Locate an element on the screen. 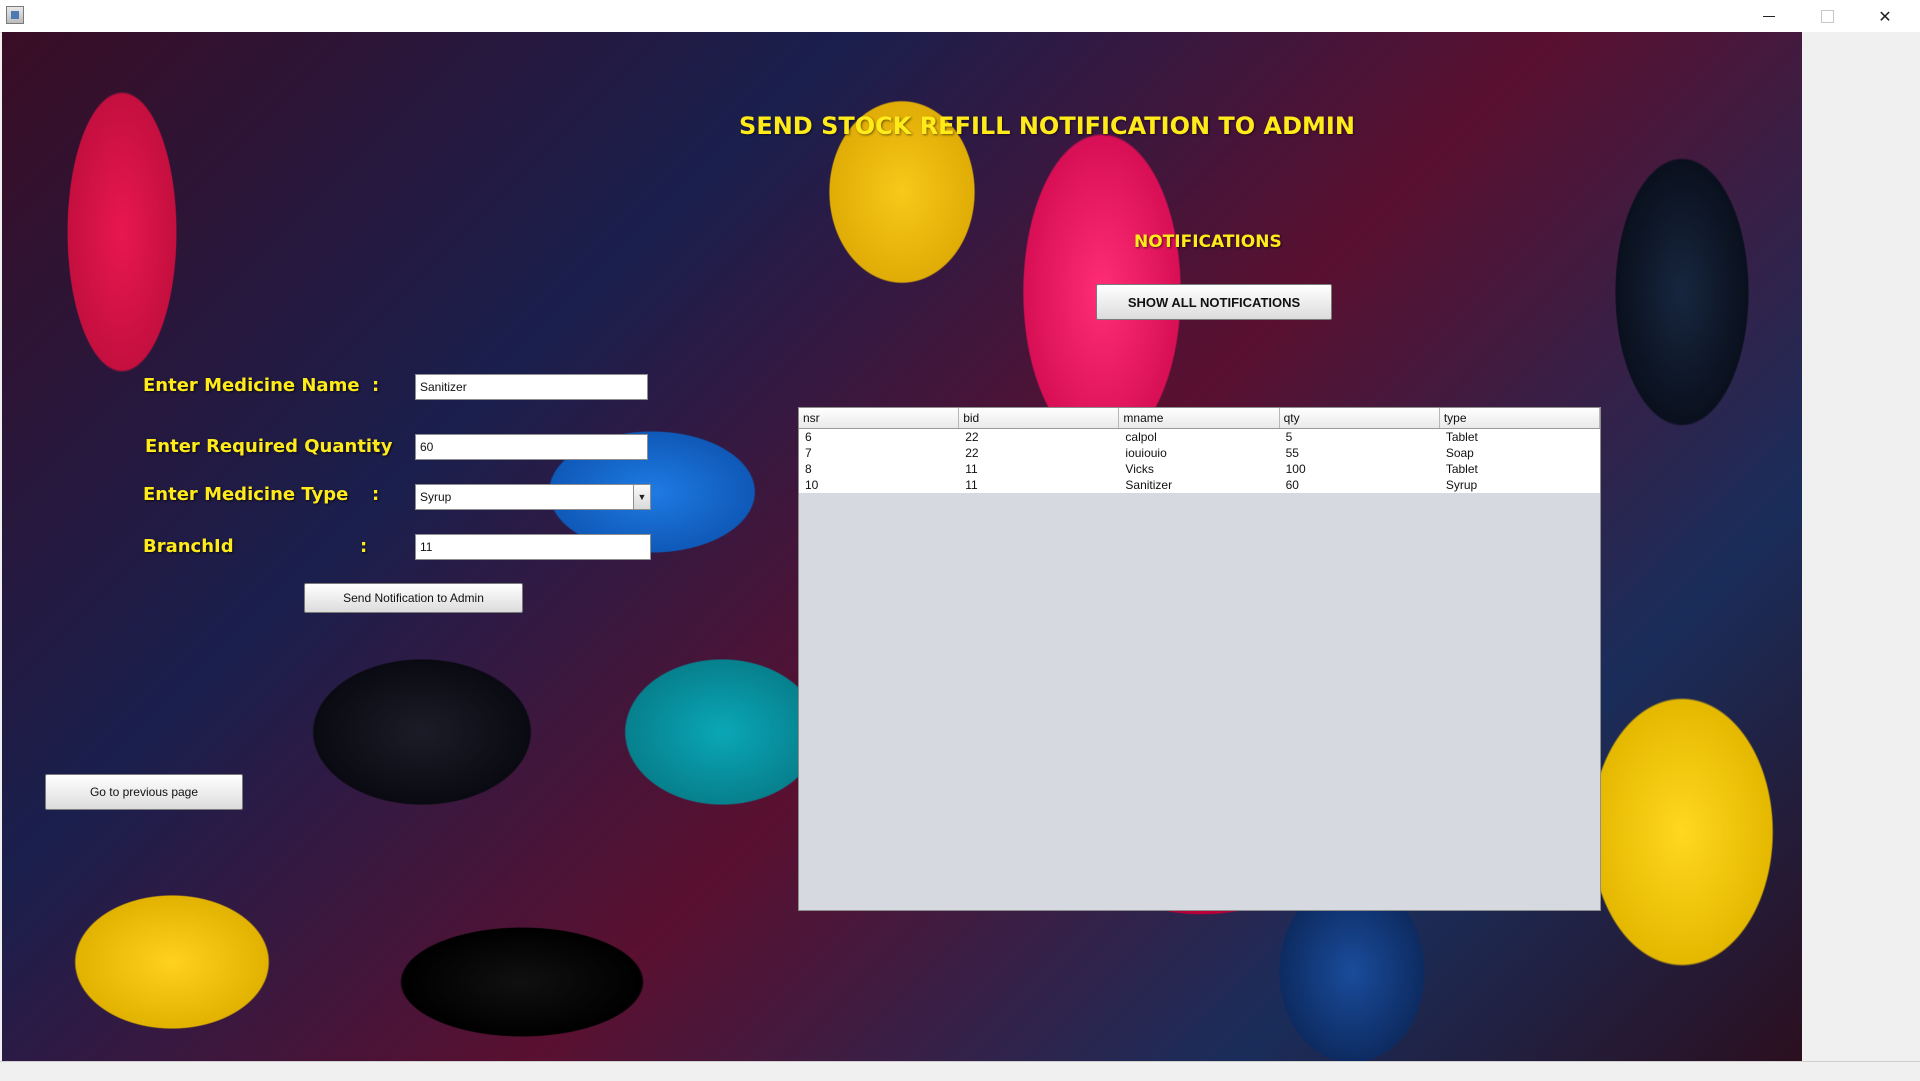 Image resolution: width=1920 pixels, height=1081 pixels. table-row: 6 22 calpol 5 Tablet is located at coordinates (1199, 437).